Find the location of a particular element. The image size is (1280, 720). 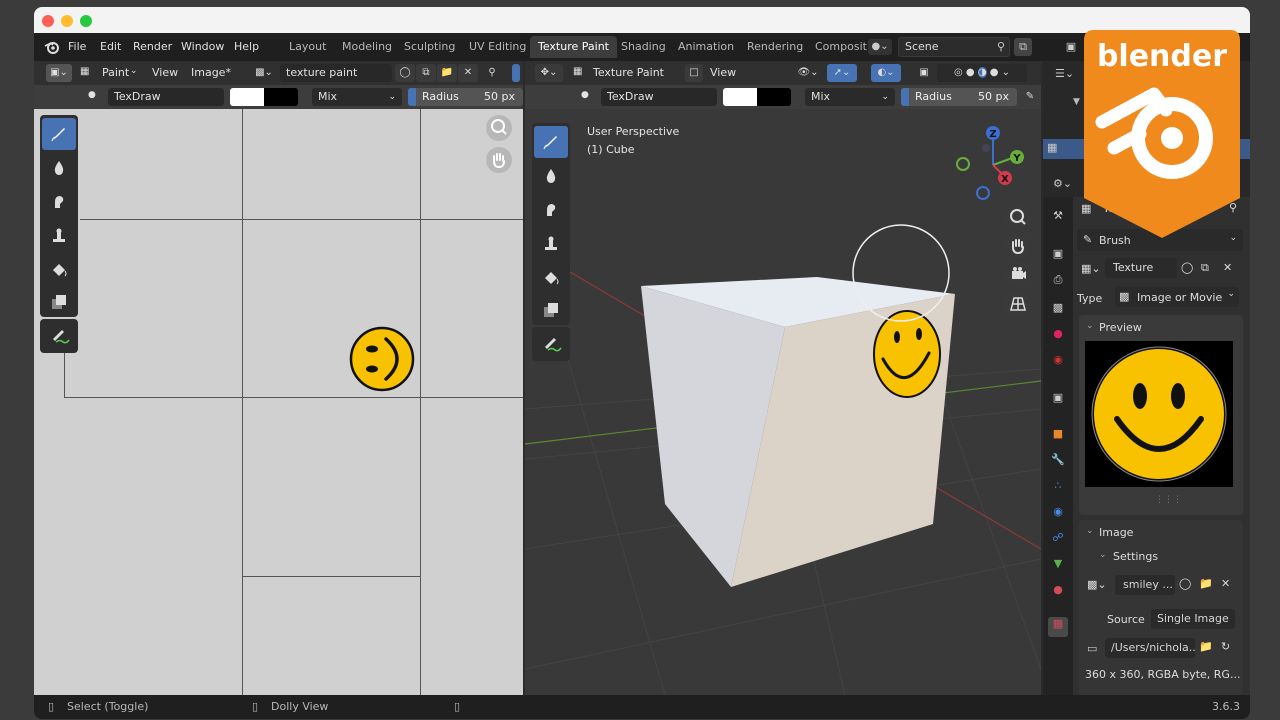

minimize-window-button is located at coordinates (67, 21).